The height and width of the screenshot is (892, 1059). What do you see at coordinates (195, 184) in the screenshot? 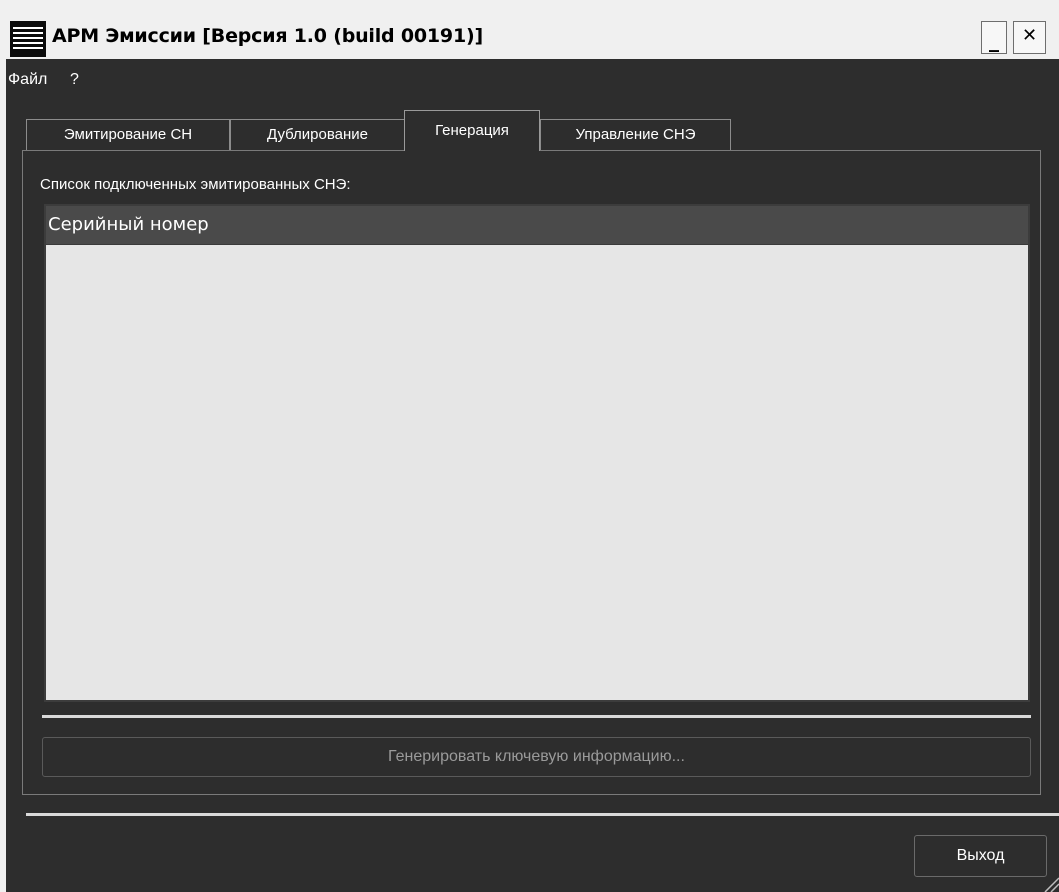
I see `connected-sne-list-label: Список подключенных эмитированных СНЭ:` at bounding box center [195, 184].